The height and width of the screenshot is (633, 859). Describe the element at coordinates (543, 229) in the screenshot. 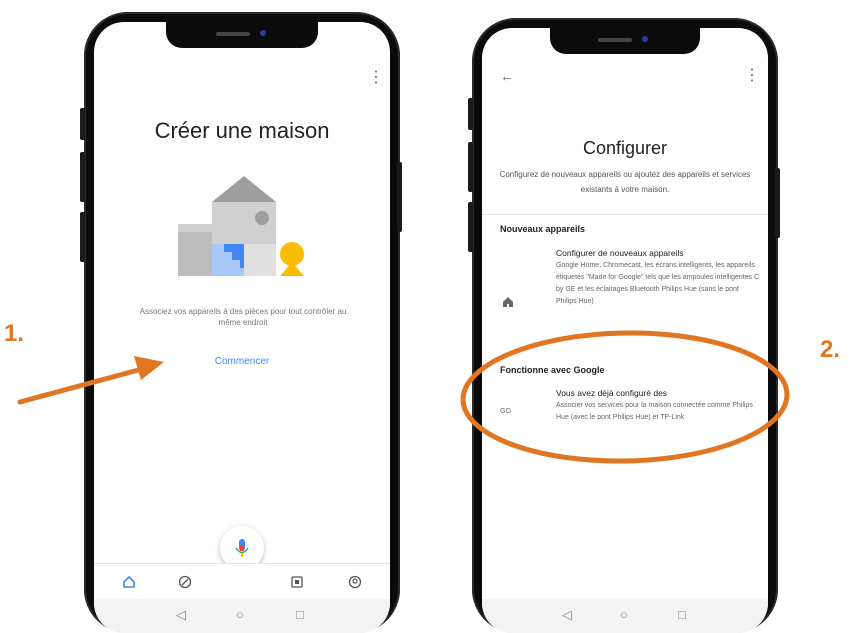

I see `section-heading-new-devices: Nouveaux appareils` at that location.